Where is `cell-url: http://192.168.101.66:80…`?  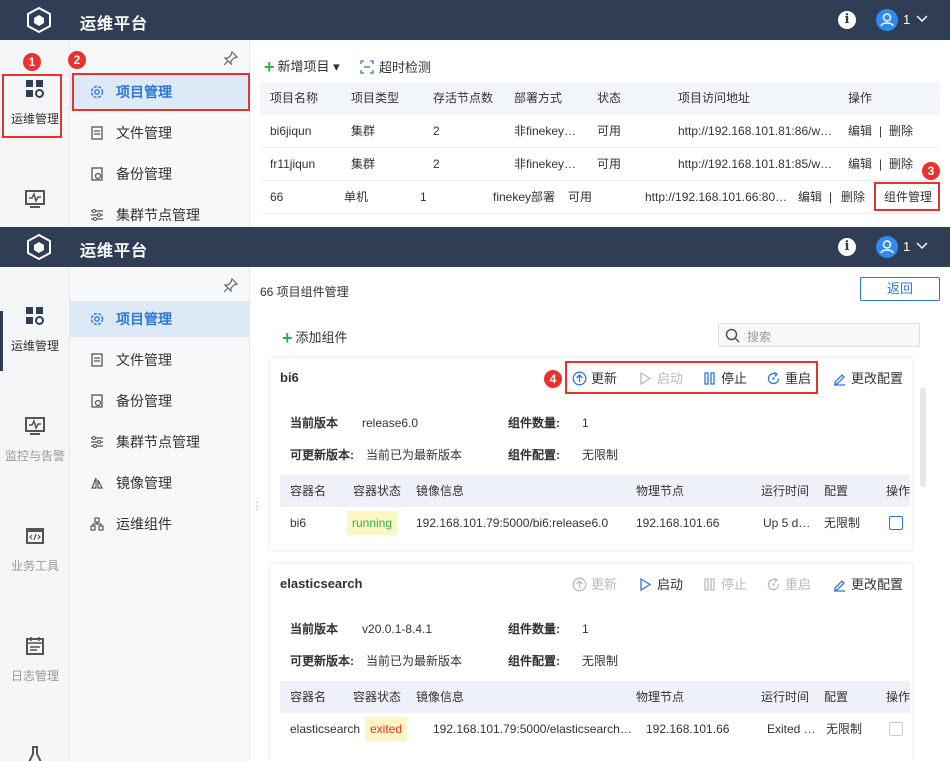 cell-url: http://192.168.101.66:80… is located at coordinates (717, 197).